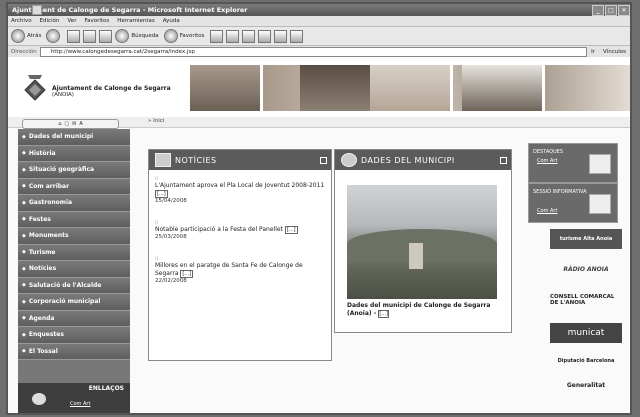 The image size is (640, 417). Describe the element at coordinates (74, 285) in the screenshot. I see `sidebar-item-salutacio: ◆ Salutació de l'Alcalde` at that location.